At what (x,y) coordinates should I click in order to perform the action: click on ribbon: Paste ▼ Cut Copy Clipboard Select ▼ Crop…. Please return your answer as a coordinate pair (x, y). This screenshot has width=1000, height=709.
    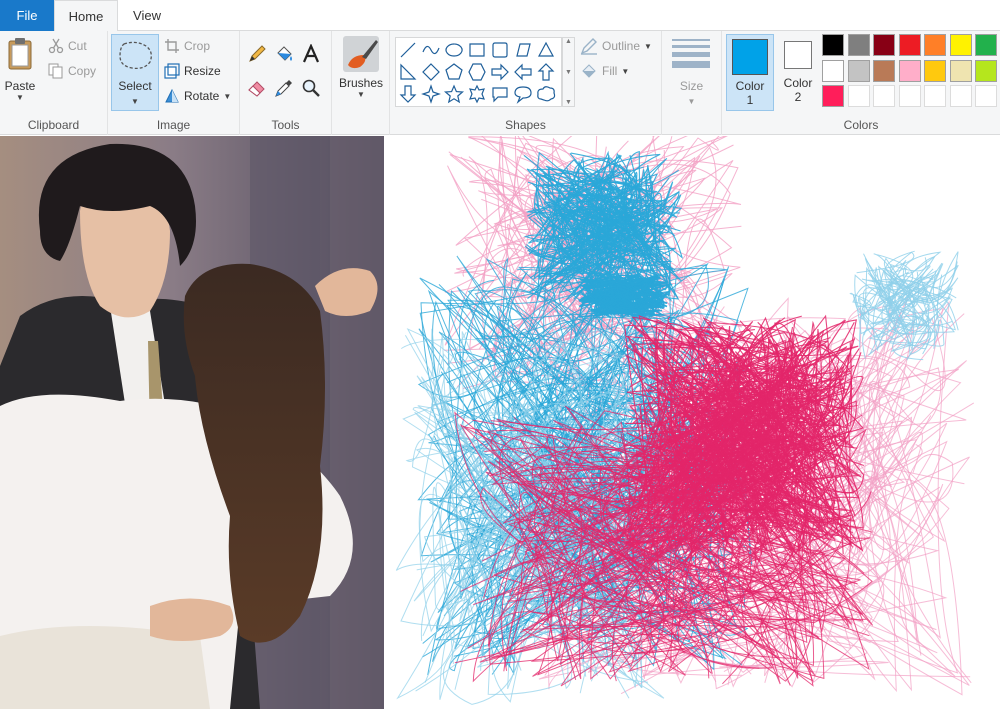
    Looking at the image, I should click on (500, 83).